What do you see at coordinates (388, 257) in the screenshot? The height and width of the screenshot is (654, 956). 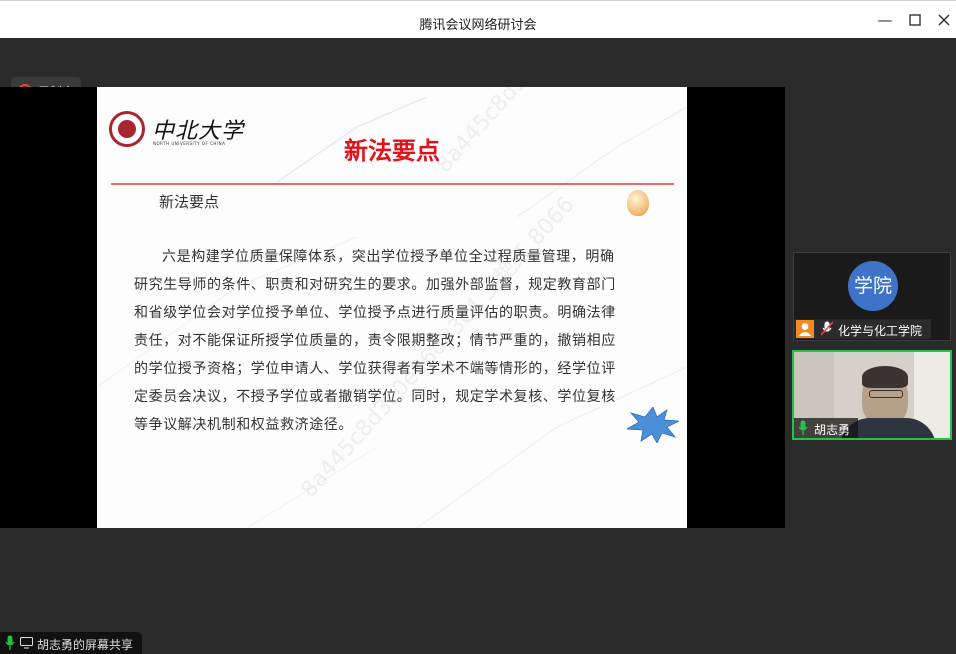 I see `body-line: 六是构建学位质量保障体系，突出学位授予单位全过程质量管理，明确` at bounding box center [388, 257].